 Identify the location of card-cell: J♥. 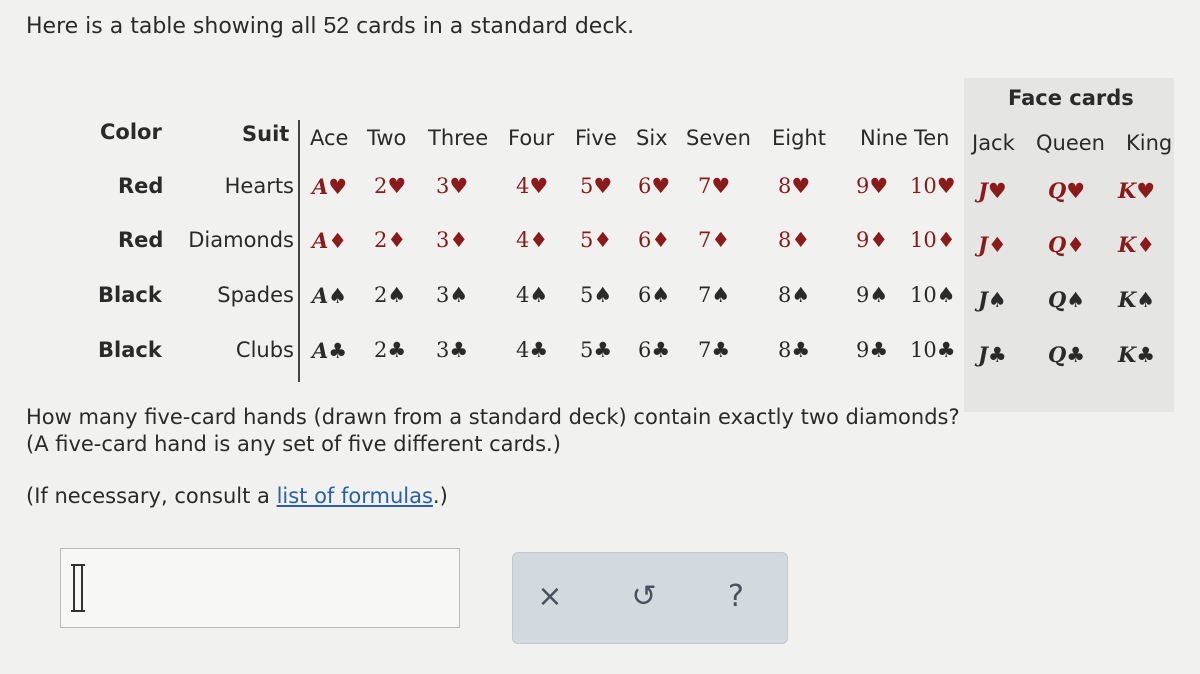
(992, 190).